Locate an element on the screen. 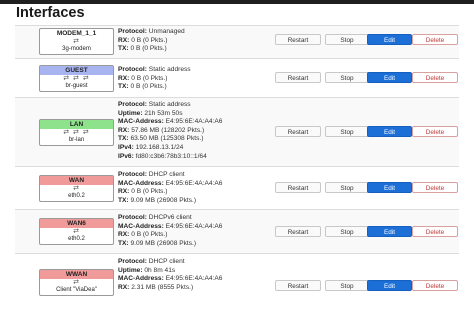 This screenshot has height=315, width=474. interface-name: WAN is located at coordinates (76, 180).